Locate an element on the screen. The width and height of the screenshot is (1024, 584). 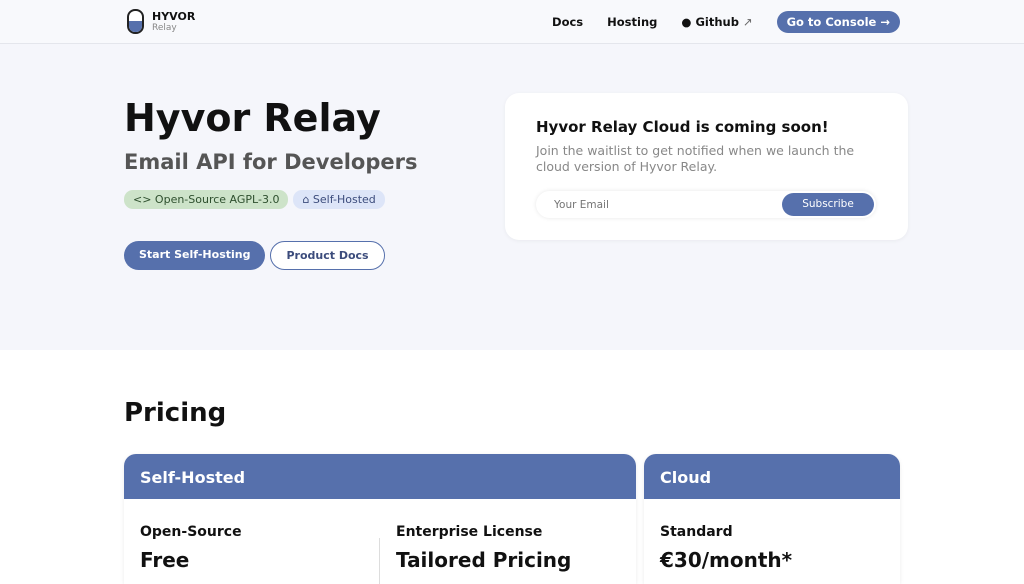
plan-price: Free is located at coordinates (165, 560).